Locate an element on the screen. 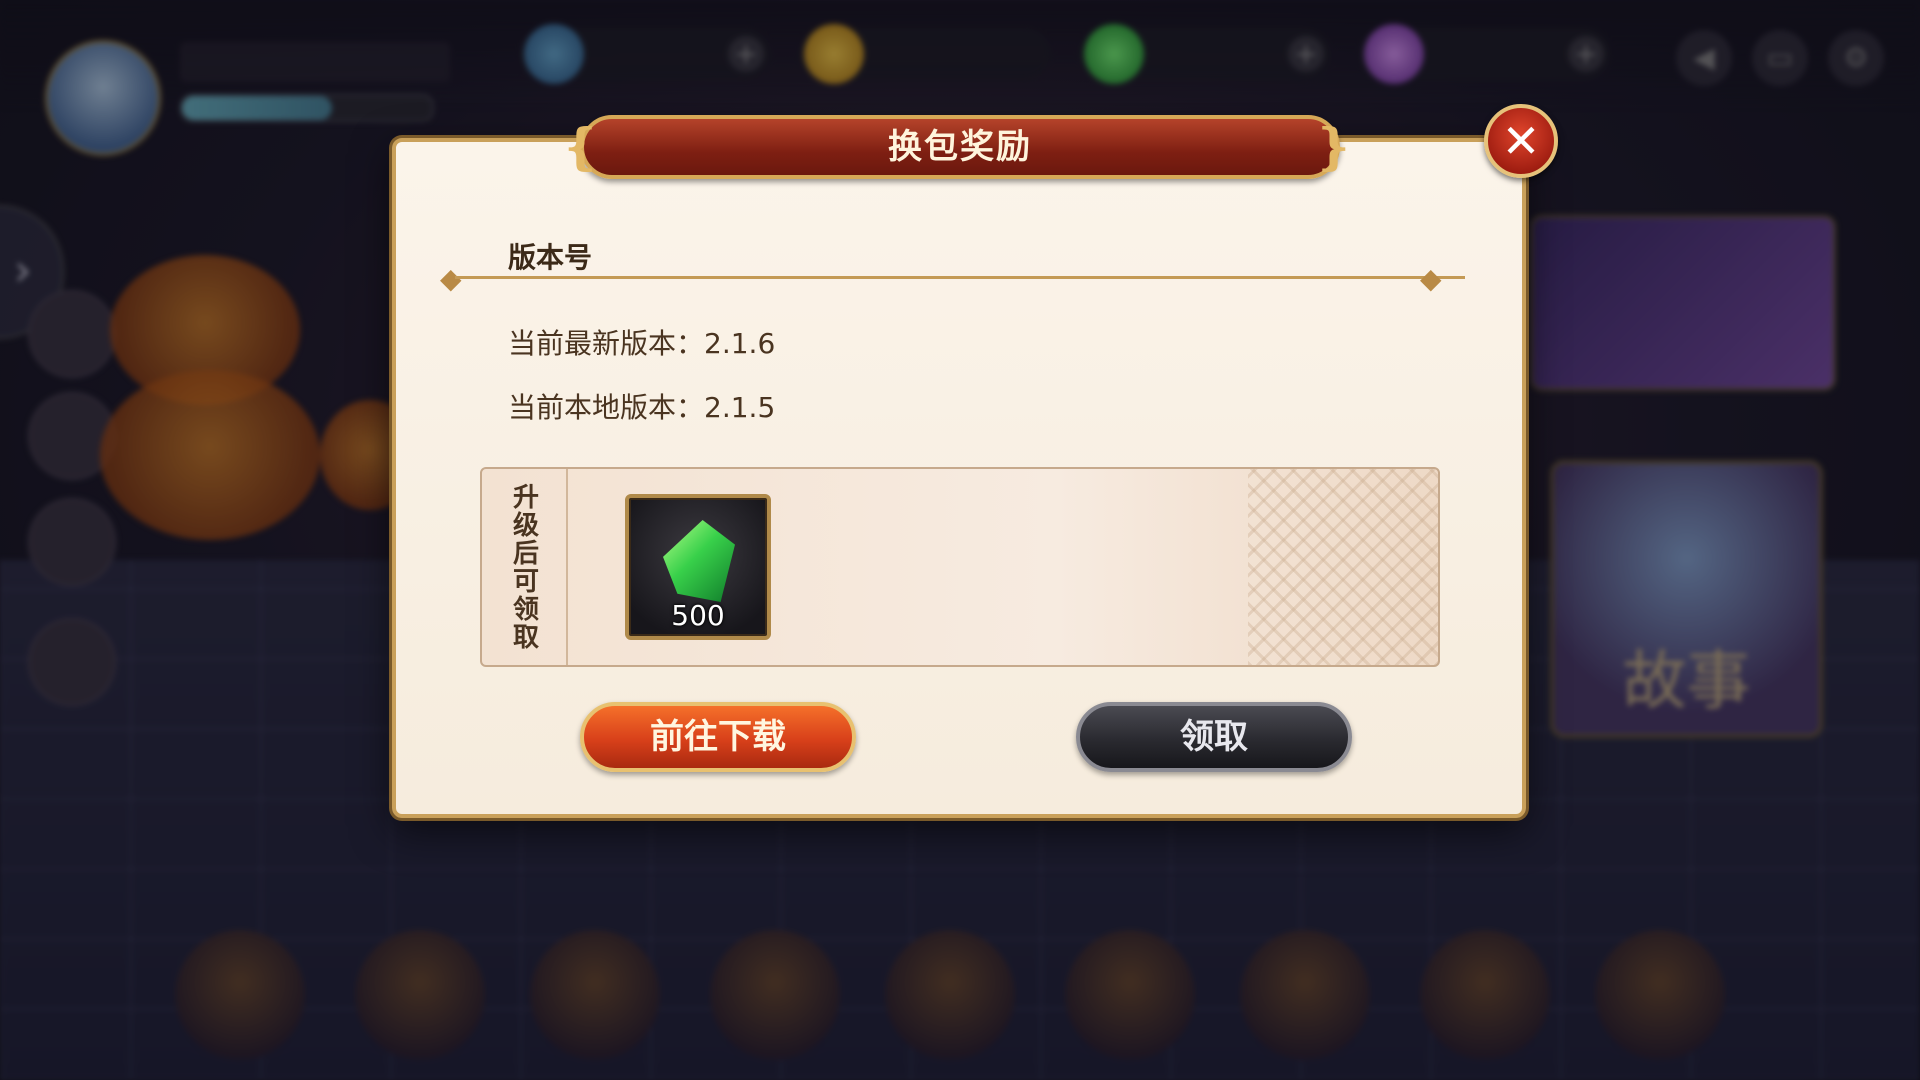  local-version-row: 当前本地版本：2.1.5 is located at coordinates (641, 406).